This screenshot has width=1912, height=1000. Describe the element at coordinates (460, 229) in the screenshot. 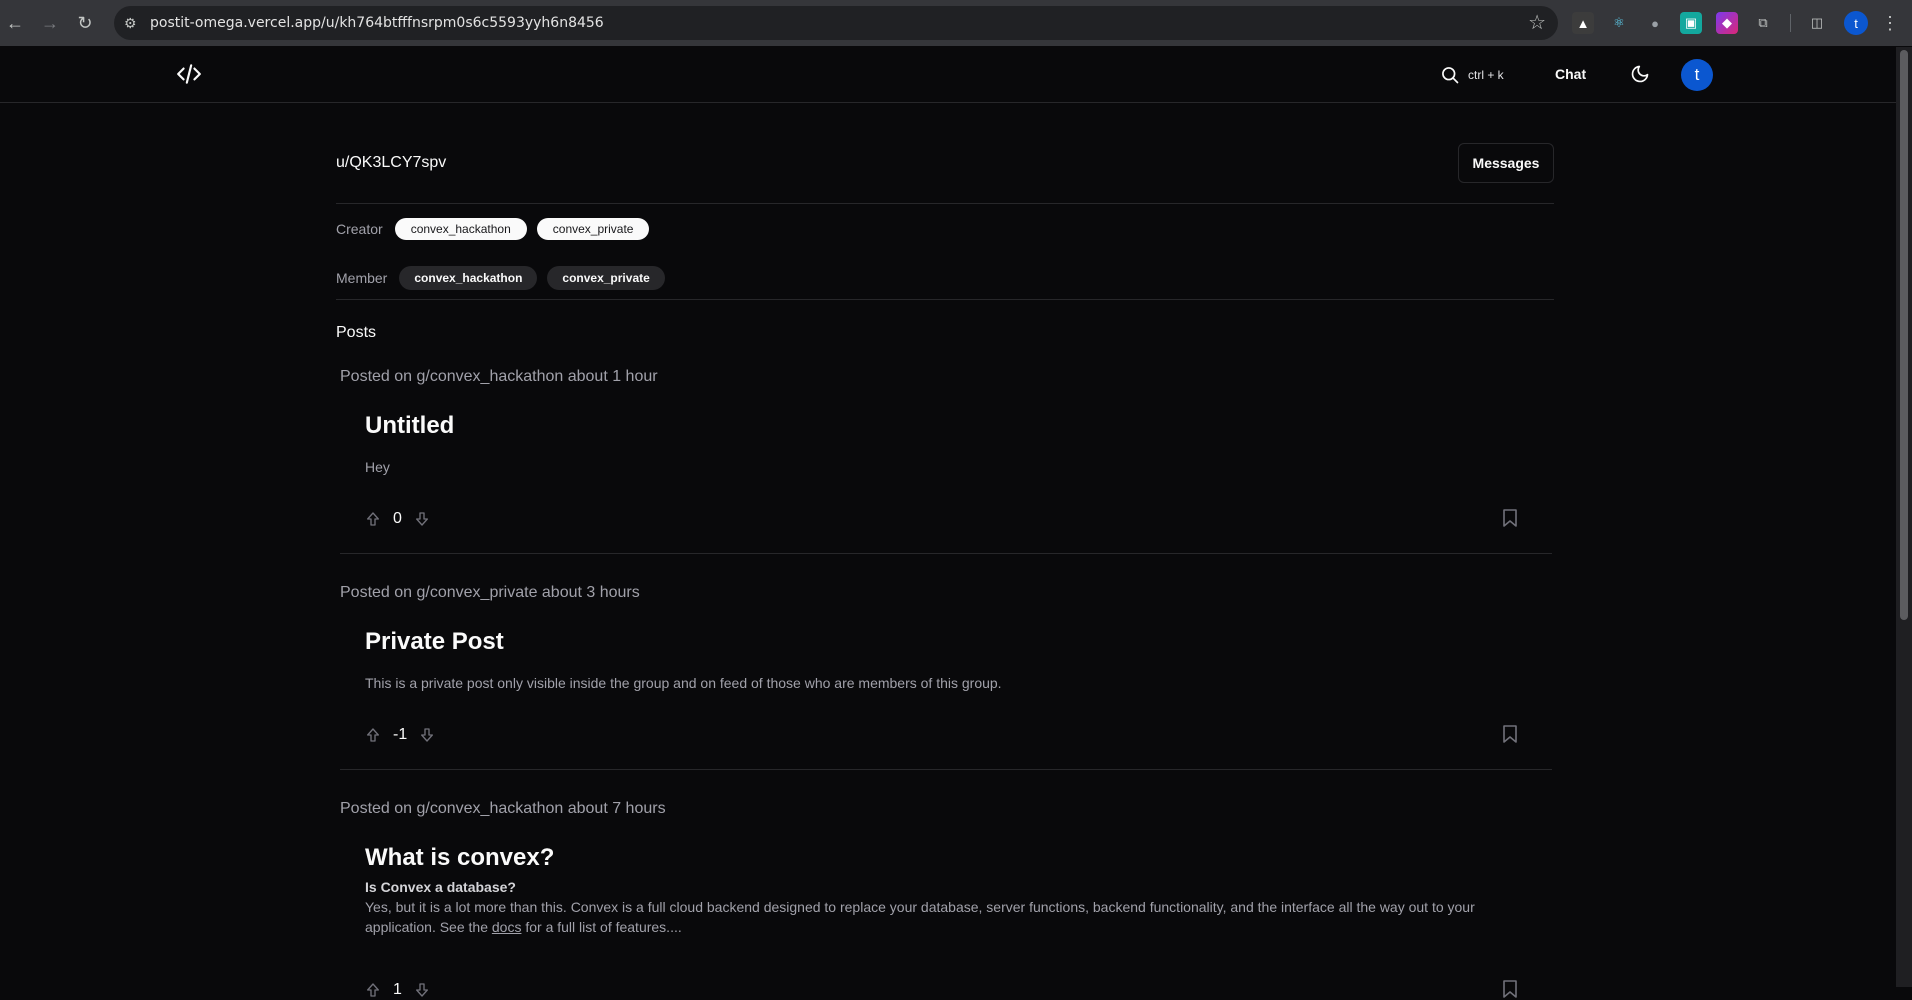

I see `creator-group-badge: convex_hackathon` at that location.